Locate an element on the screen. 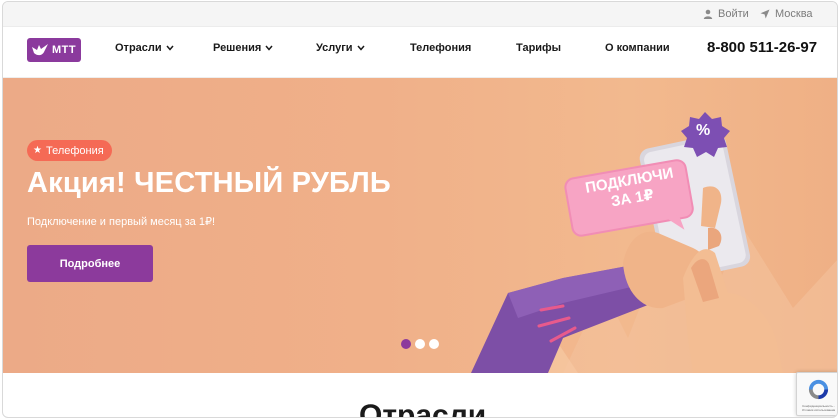  logo: МТТ is located at coordinates (54, 50).